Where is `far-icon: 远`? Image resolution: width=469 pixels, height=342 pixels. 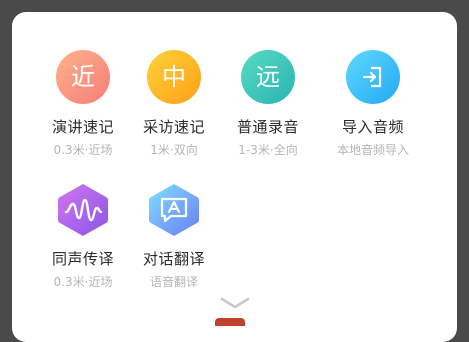
far-icon: 远 is located at coordinates (268, 77).